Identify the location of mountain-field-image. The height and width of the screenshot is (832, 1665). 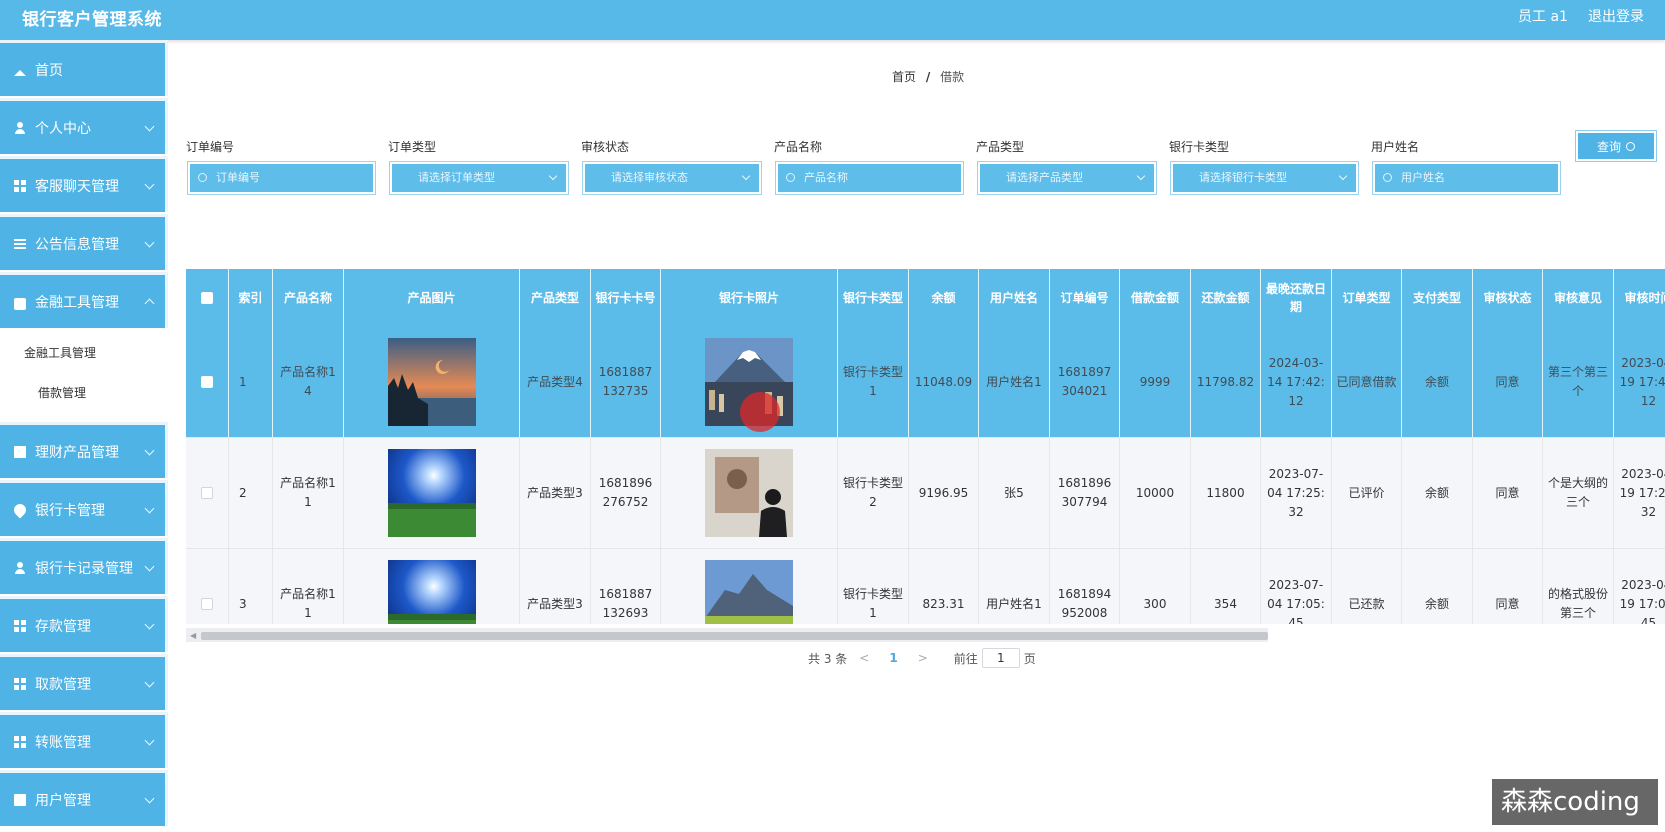
(749, 592).